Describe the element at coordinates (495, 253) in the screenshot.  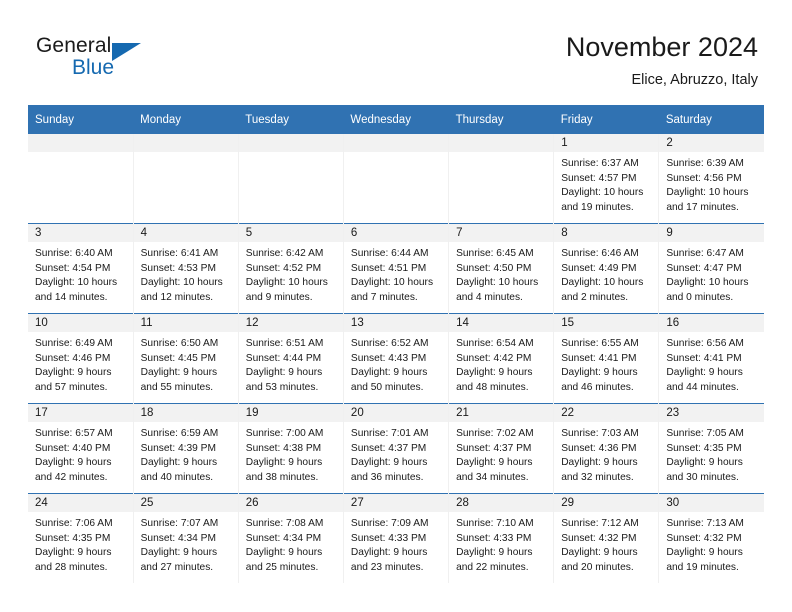
I see `sunrise-time: Sunrise: 6:45 AM` at that location.